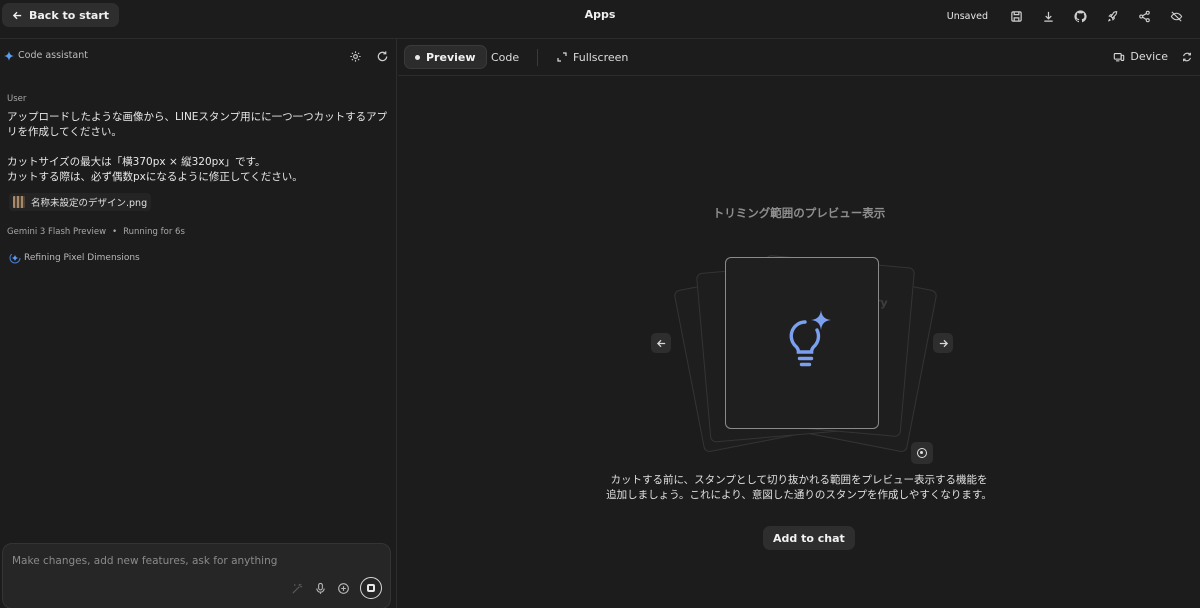  I want to click on top-bar: Back to start Apps Unsaved, so click(600, 19).